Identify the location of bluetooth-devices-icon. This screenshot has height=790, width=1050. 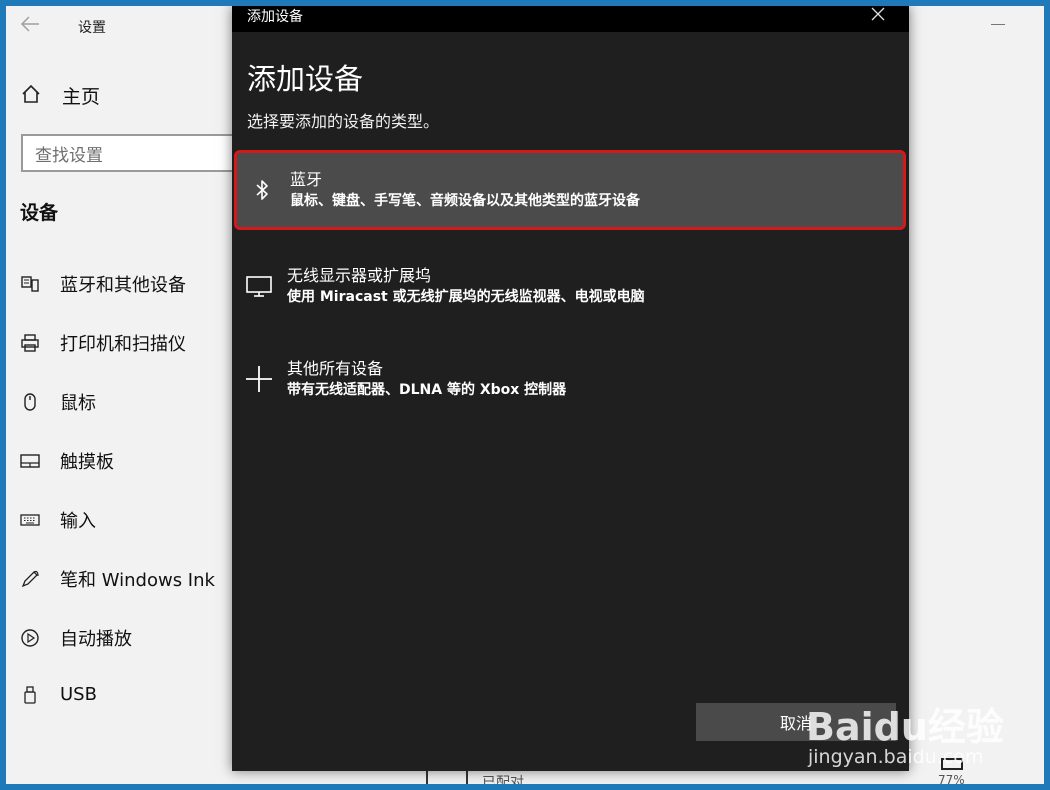
(30, 284).